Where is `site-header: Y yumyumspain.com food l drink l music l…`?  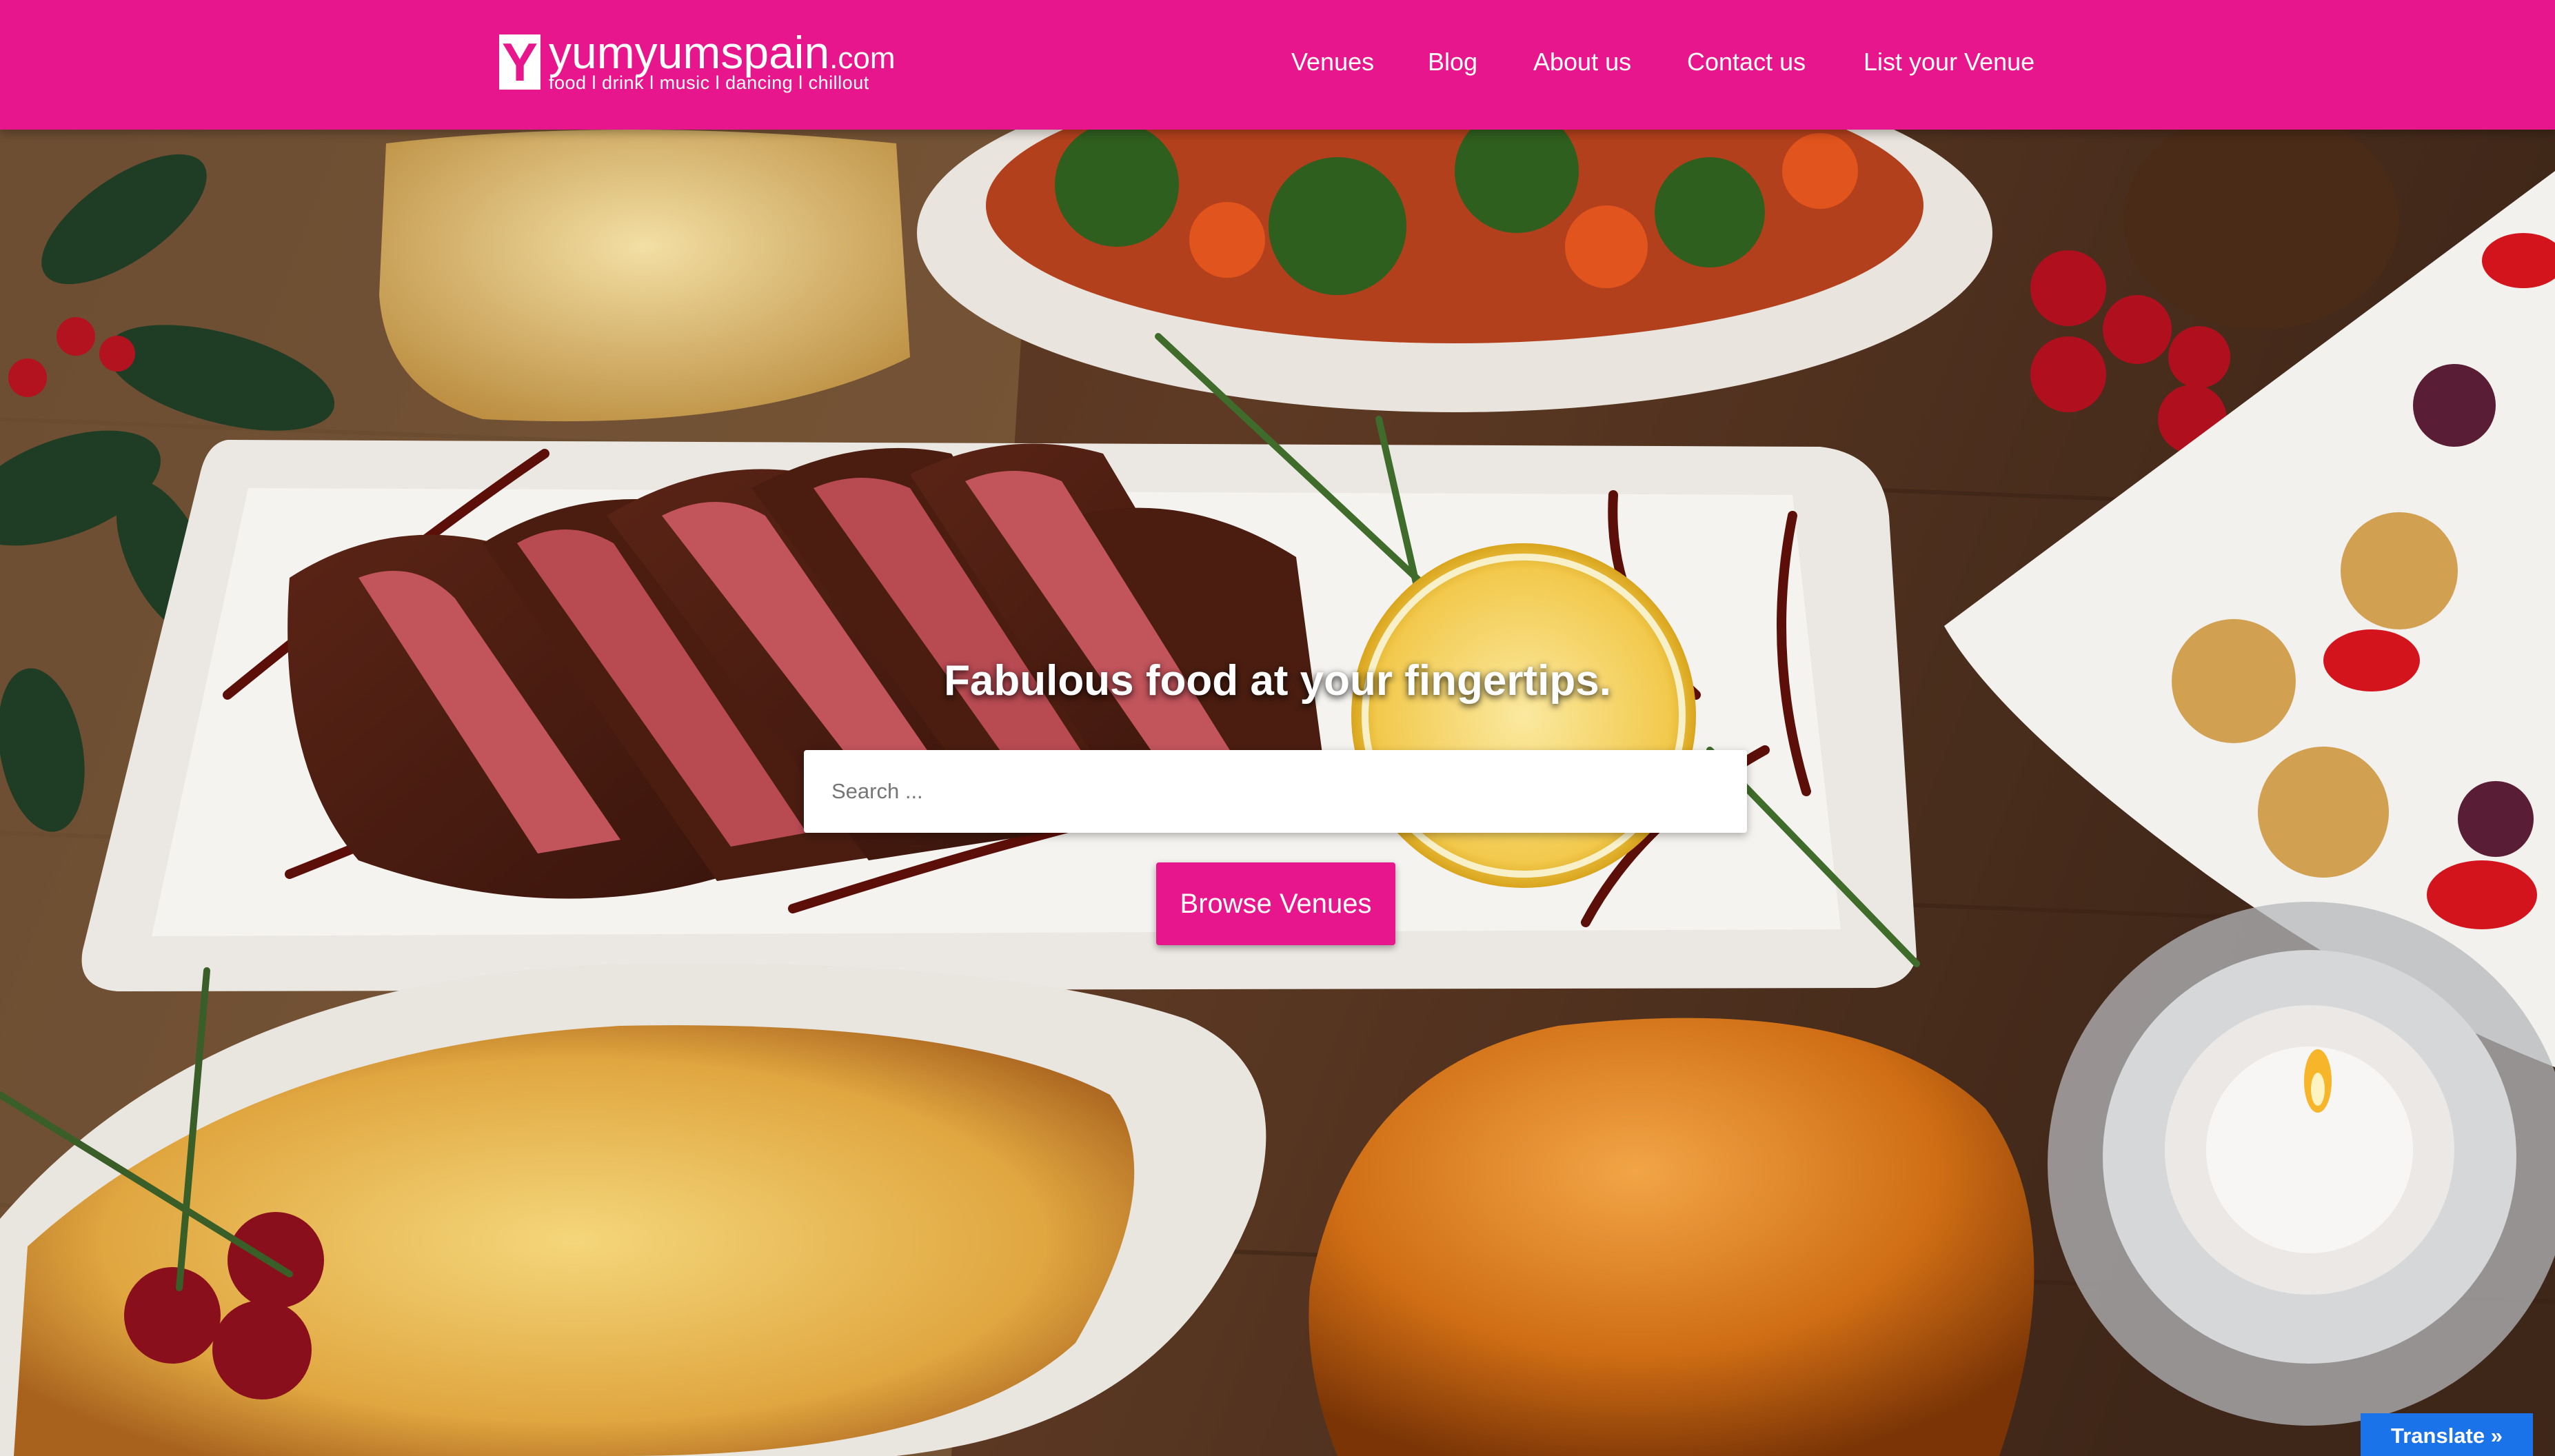 site-header: Y yumyumspain.com food l drink l music l… is located at coordinates (1277, 65).